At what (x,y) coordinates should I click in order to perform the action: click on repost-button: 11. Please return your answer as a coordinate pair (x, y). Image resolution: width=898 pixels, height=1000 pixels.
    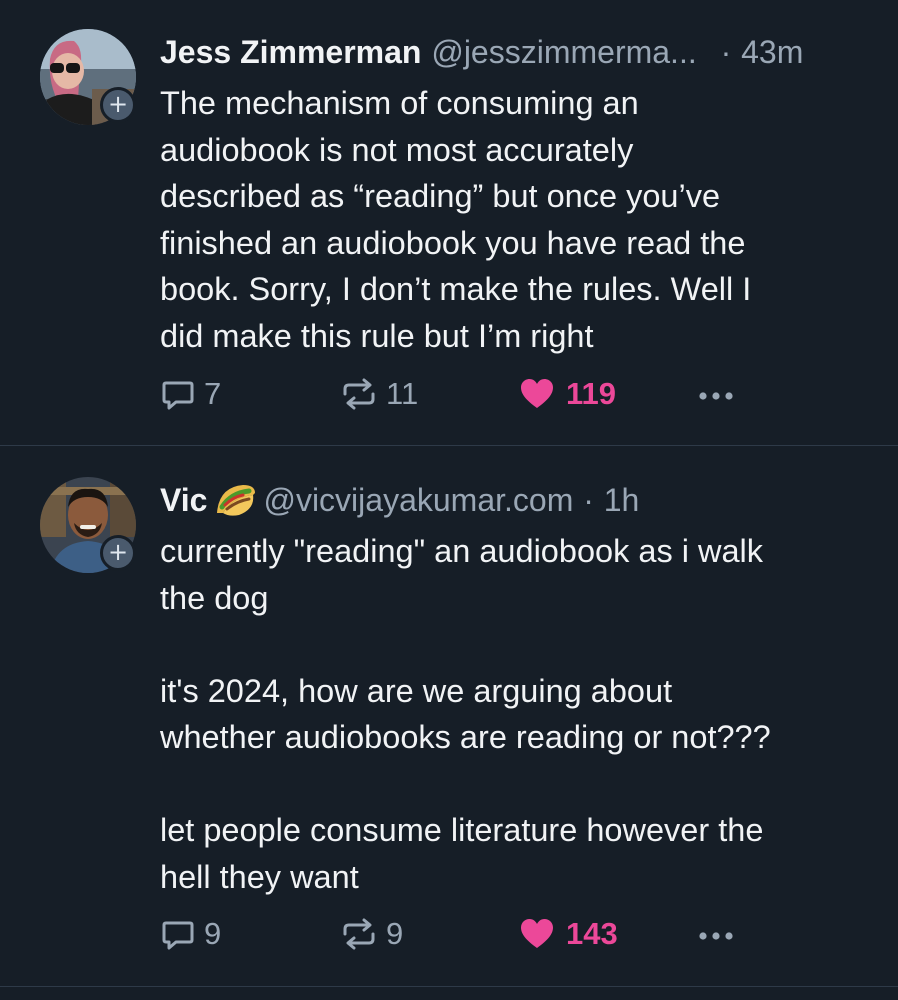
    Looking at the image, I should click on (379, 394).